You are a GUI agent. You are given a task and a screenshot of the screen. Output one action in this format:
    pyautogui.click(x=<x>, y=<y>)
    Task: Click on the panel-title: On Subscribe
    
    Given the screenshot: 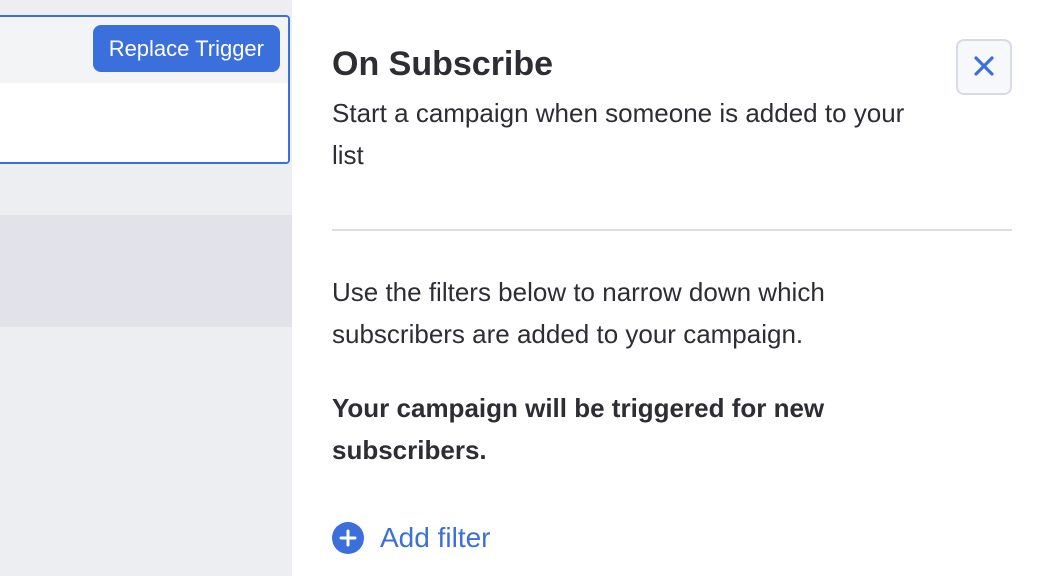 What is the action you would take?
    pyautogui.click(x=443, y=64)
    